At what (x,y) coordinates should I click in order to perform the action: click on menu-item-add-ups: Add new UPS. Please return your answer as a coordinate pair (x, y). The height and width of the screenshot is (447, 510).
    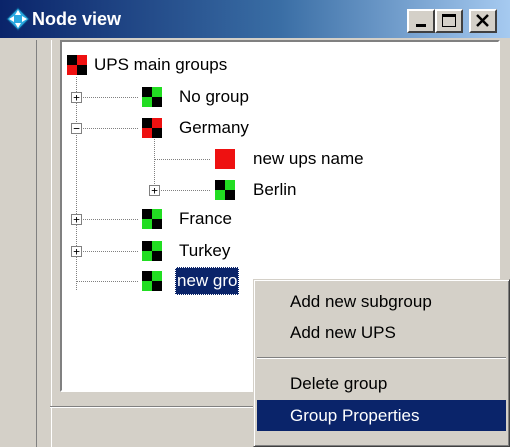
    Looking at the image, I should click on (381, 332).